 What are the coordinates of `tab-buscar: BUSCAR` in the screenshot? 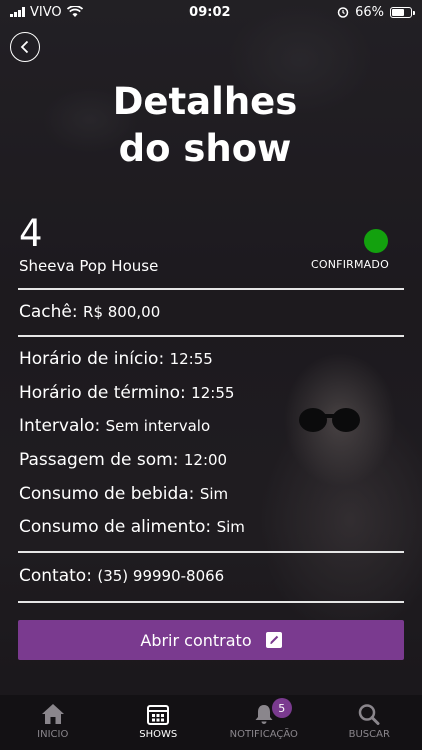 It's located at (369, 721).